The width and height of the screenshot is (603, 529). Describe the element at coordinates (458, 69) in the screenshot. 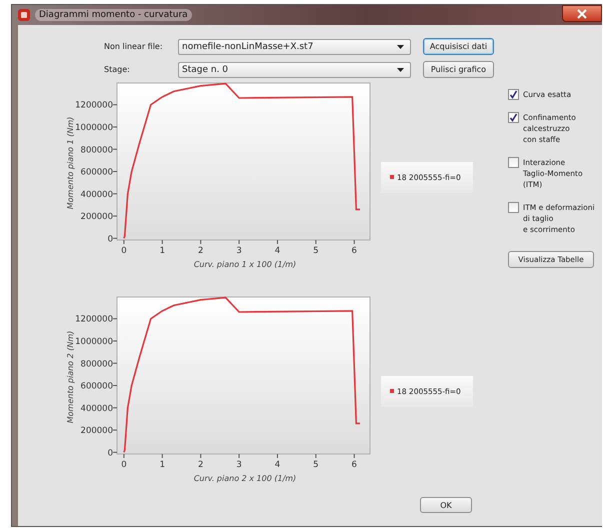

I see `action-button: Pulisci grafico` at that location.